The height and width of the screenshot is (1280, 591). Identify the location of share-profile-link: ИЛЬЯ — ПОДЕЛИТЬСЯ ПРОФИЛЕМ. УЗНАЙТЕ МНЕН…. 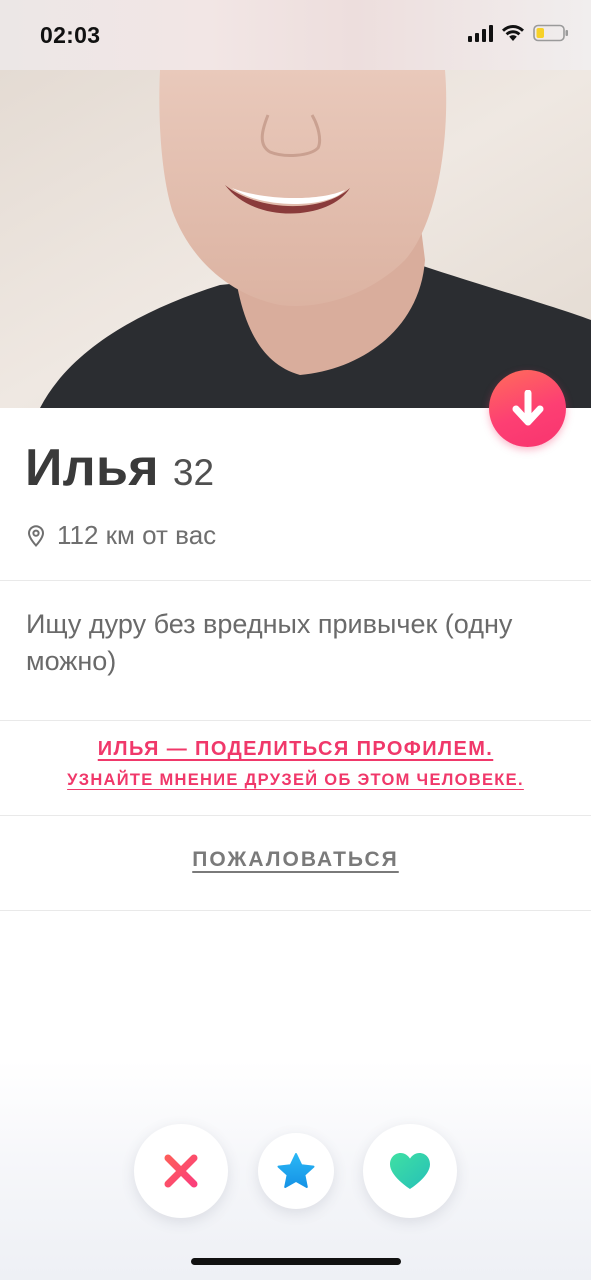
(295, 764).